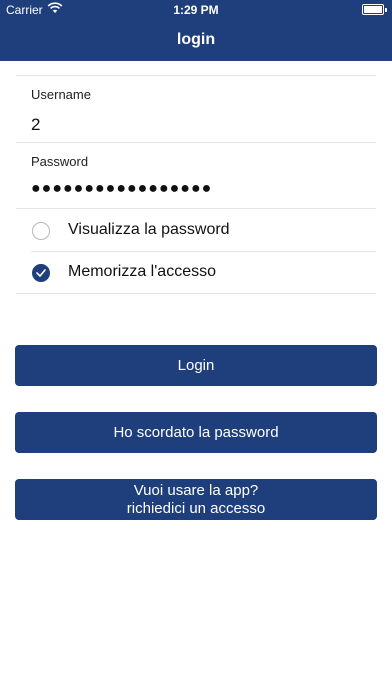  I want to click on username-label: Username, so click(61, 94).